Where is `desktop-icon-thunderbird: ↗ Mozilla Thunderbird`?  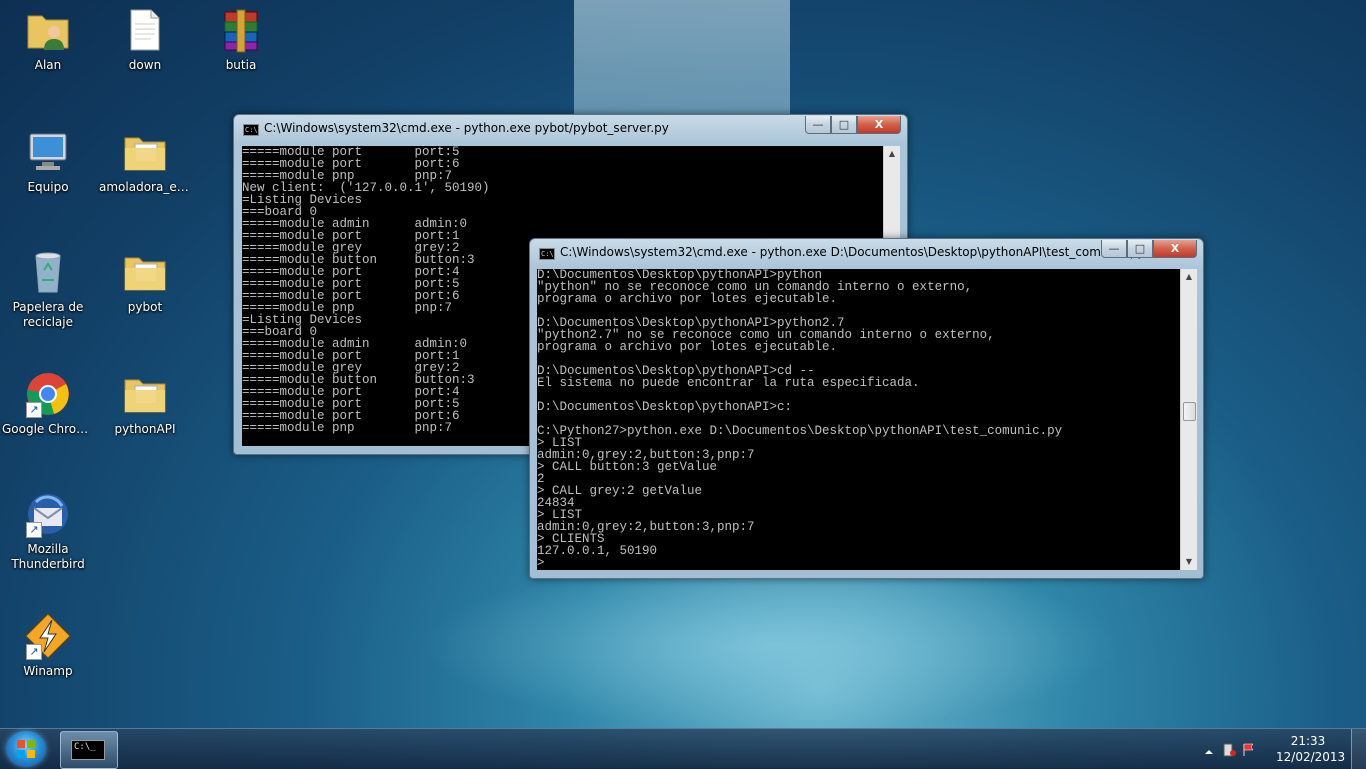 desktop-icon-thunderbird: ↗ Mozilla Thunderbird is located at coordinates (48, 531).